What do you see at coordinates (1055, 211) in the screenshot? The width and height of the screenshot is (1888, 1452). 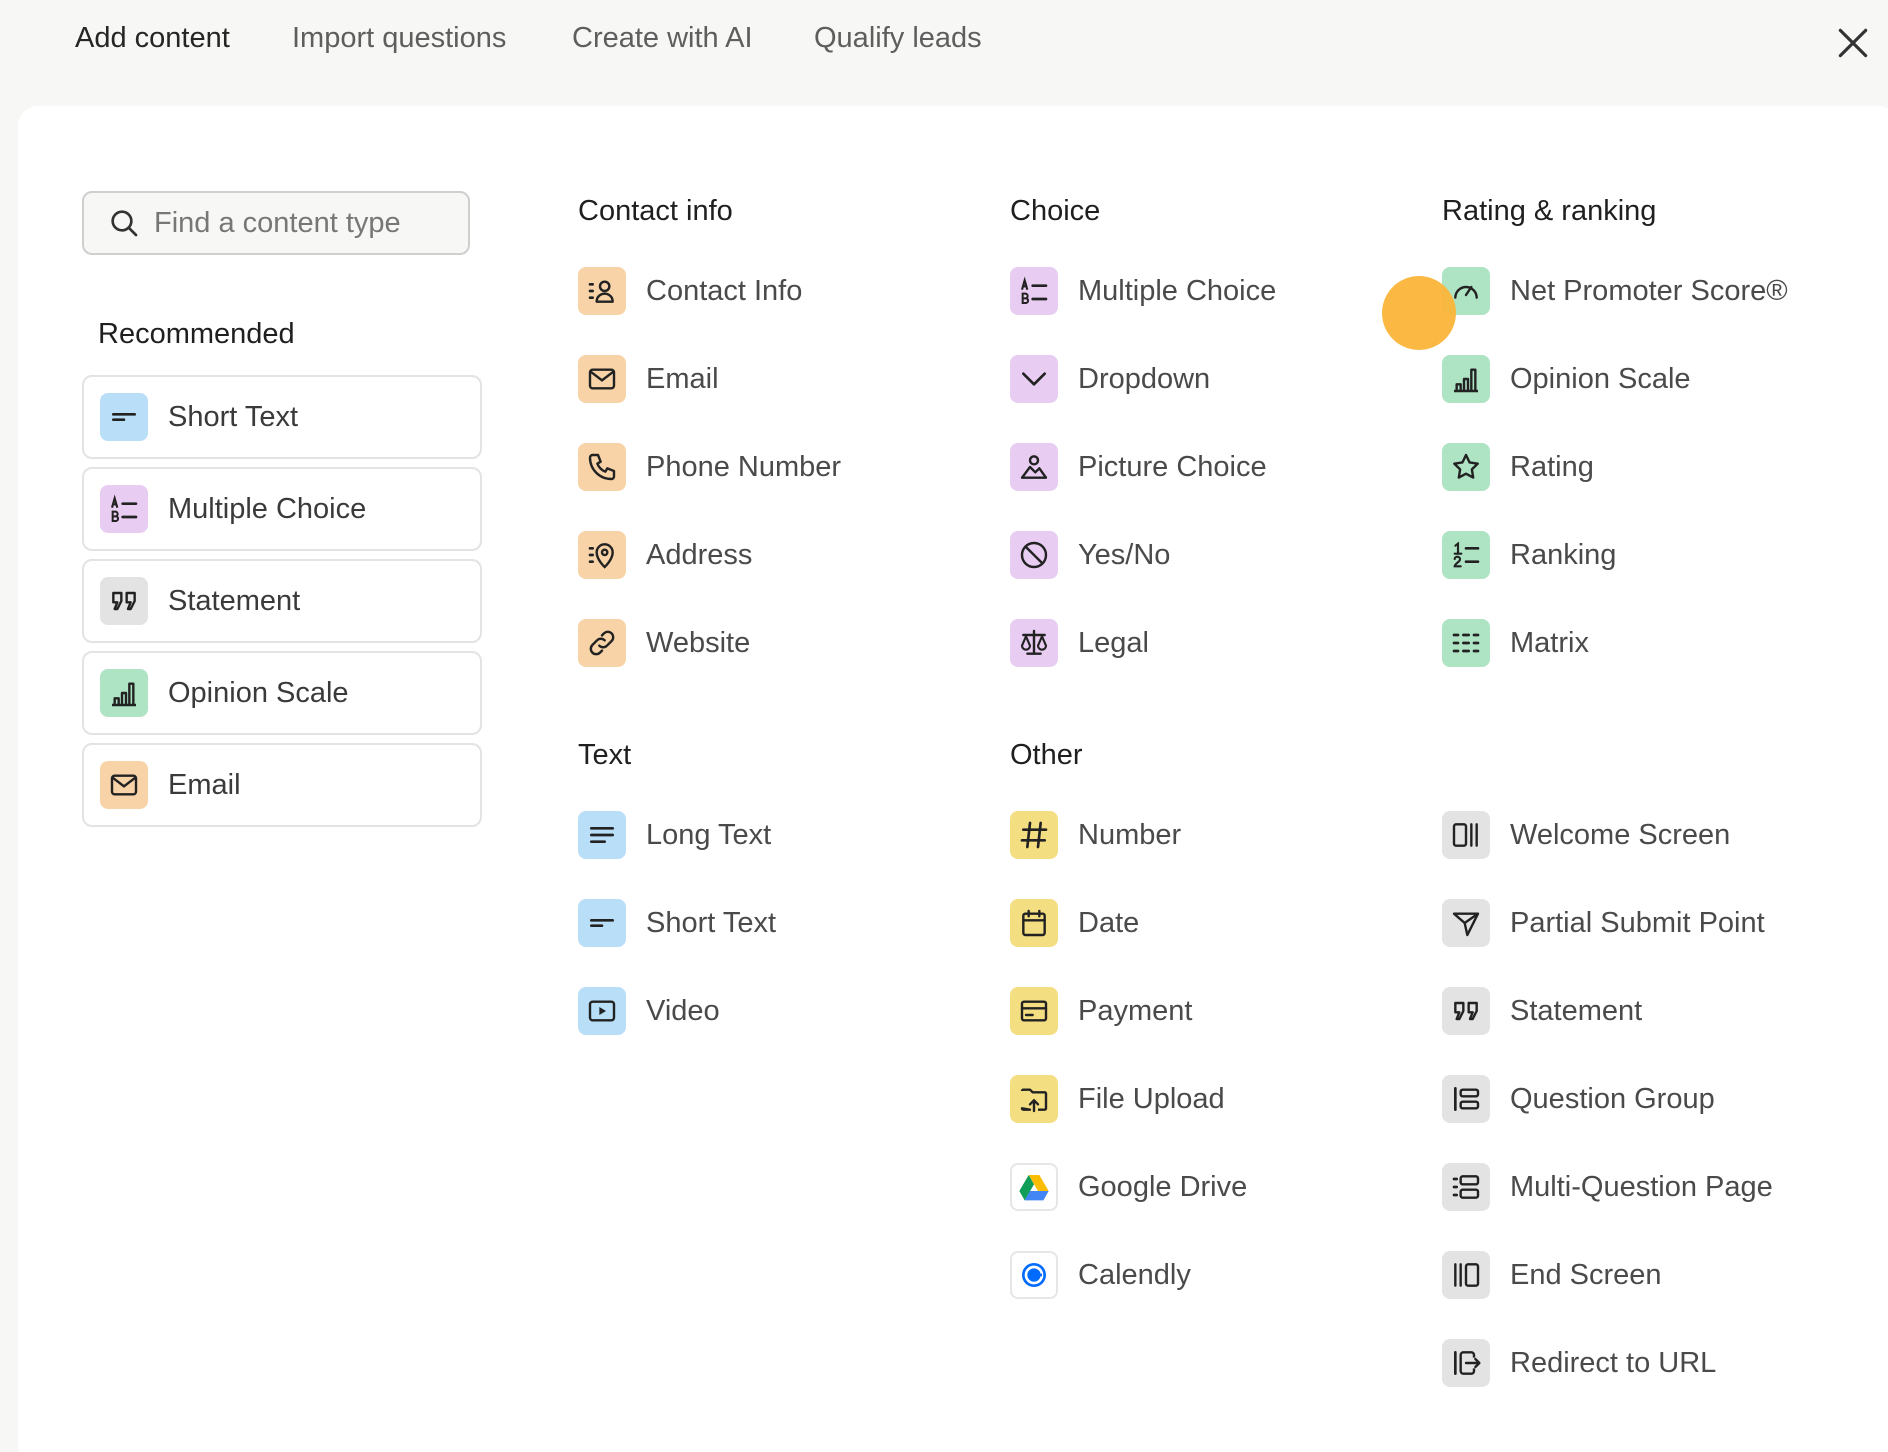 I see `section-title-choice: Choice` at bounding box center [1055, 211].